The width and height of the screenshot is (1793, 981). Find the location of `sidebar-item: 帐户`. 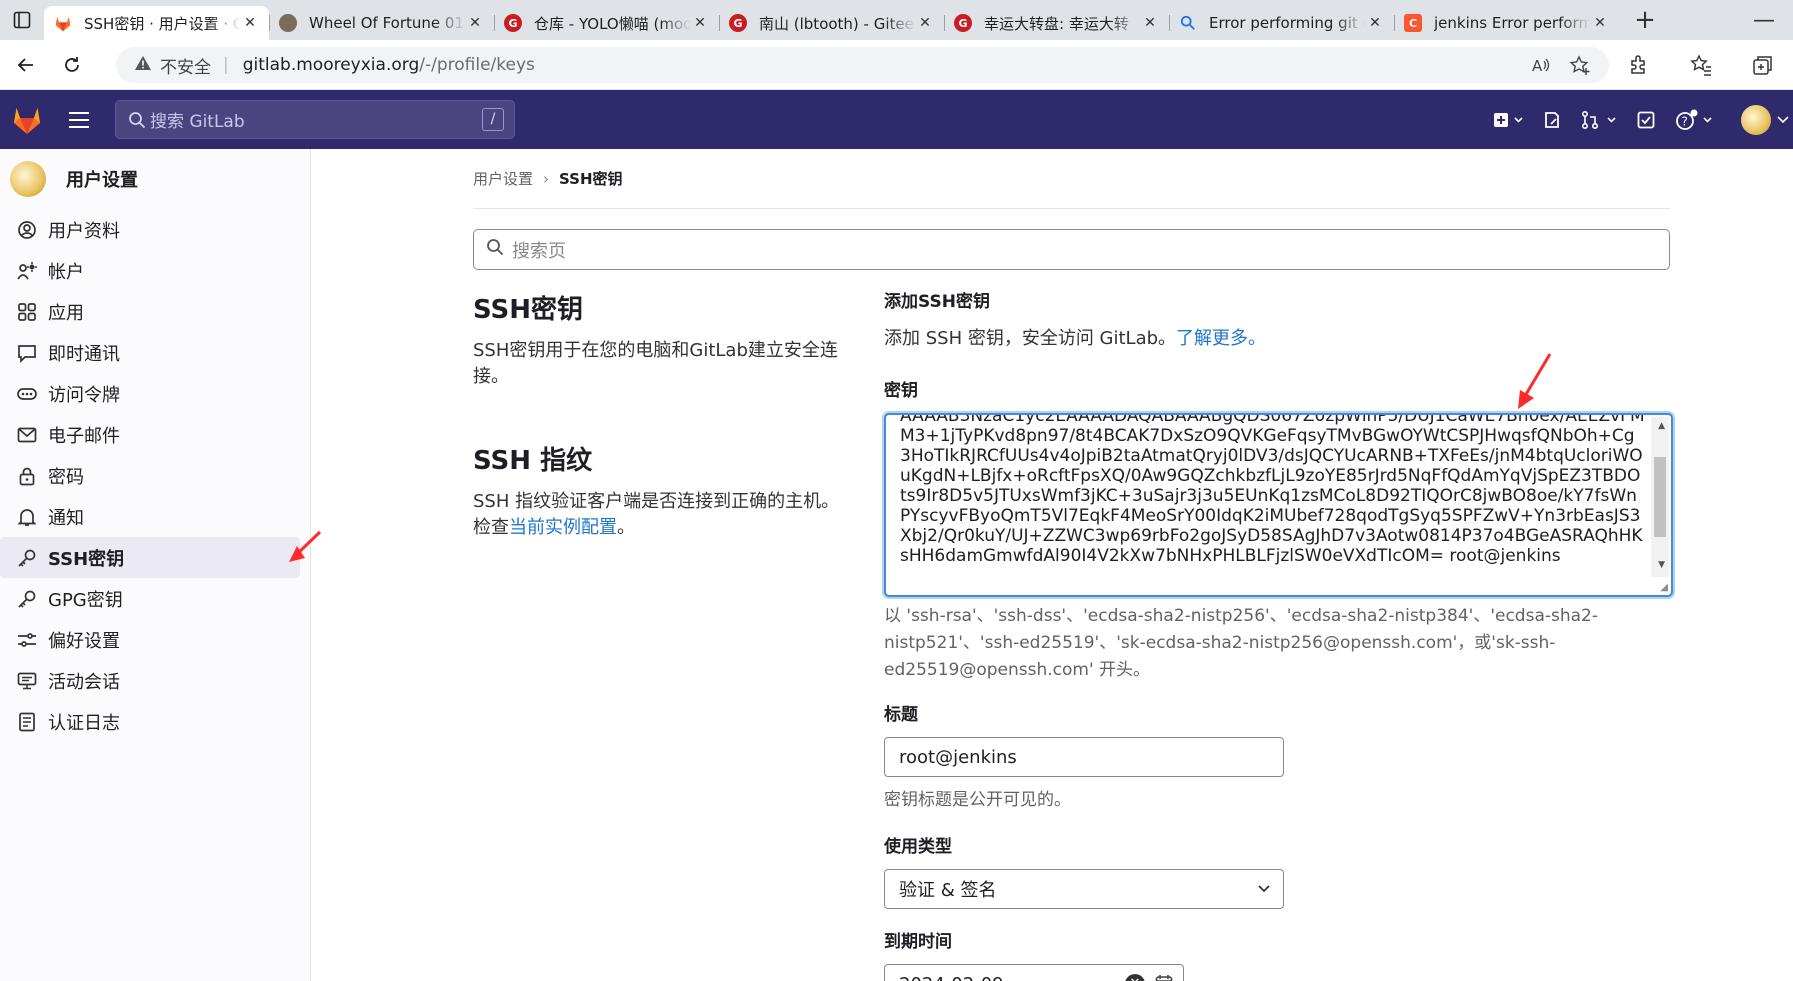

sidebar-item: 帐户 is located at coordinates (150, 270).